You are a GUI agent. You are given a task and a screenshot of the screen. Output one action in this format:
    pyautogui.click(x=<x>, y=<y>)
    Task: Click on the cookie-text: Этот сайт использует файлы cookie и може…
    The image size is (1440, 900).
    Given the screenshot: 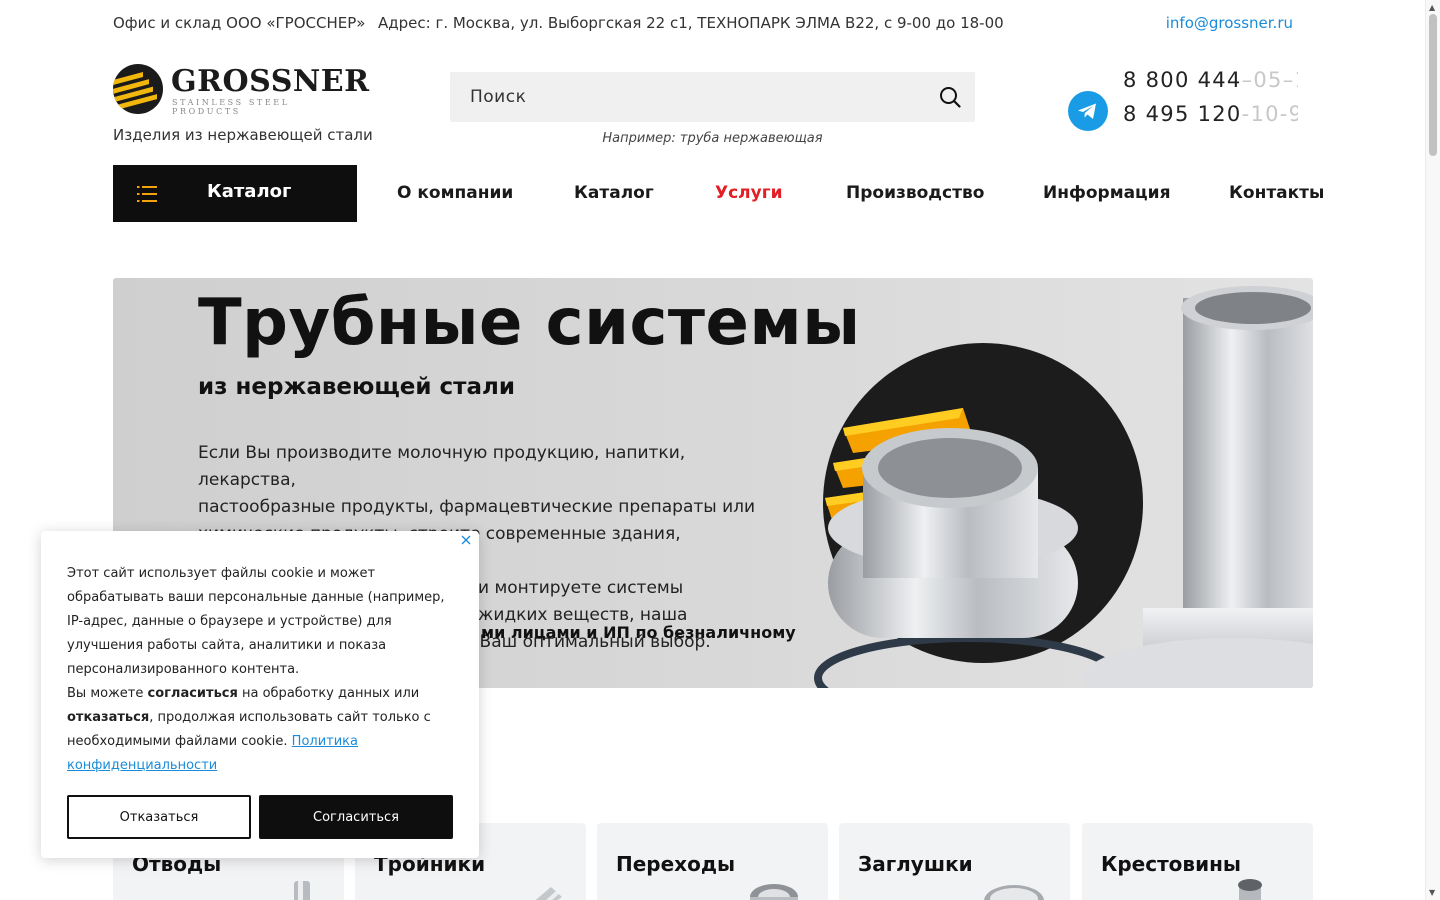 What is the action you would take?
    pyautogui.click(x=263, y=670)
    